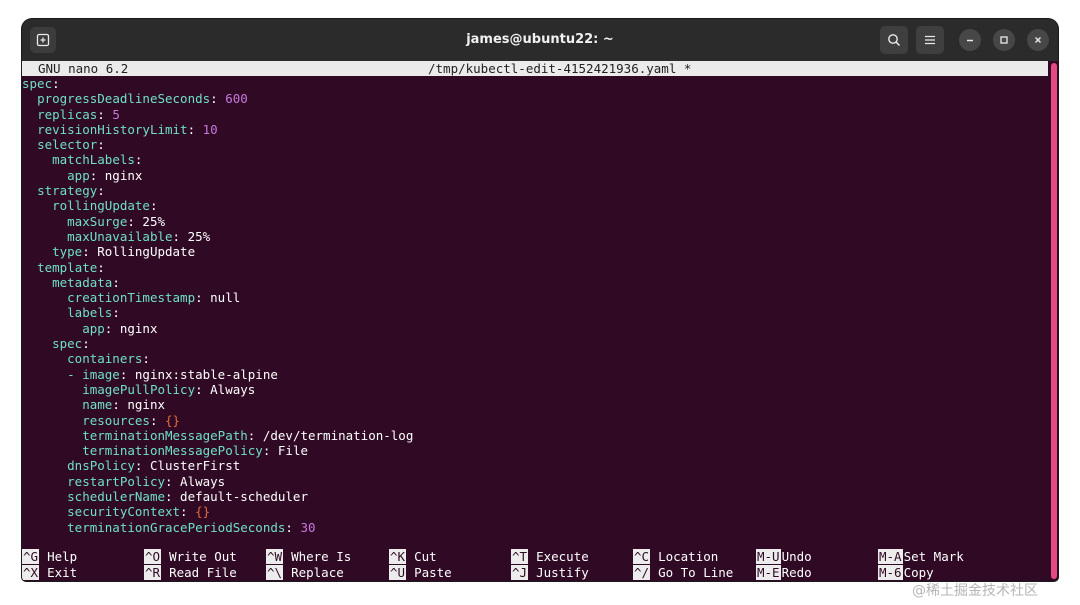 This screenshot has width=1080, height=605. Describe the element at coordinates (43, 40) in the screenshot. I see `new-tab-button` at that location.